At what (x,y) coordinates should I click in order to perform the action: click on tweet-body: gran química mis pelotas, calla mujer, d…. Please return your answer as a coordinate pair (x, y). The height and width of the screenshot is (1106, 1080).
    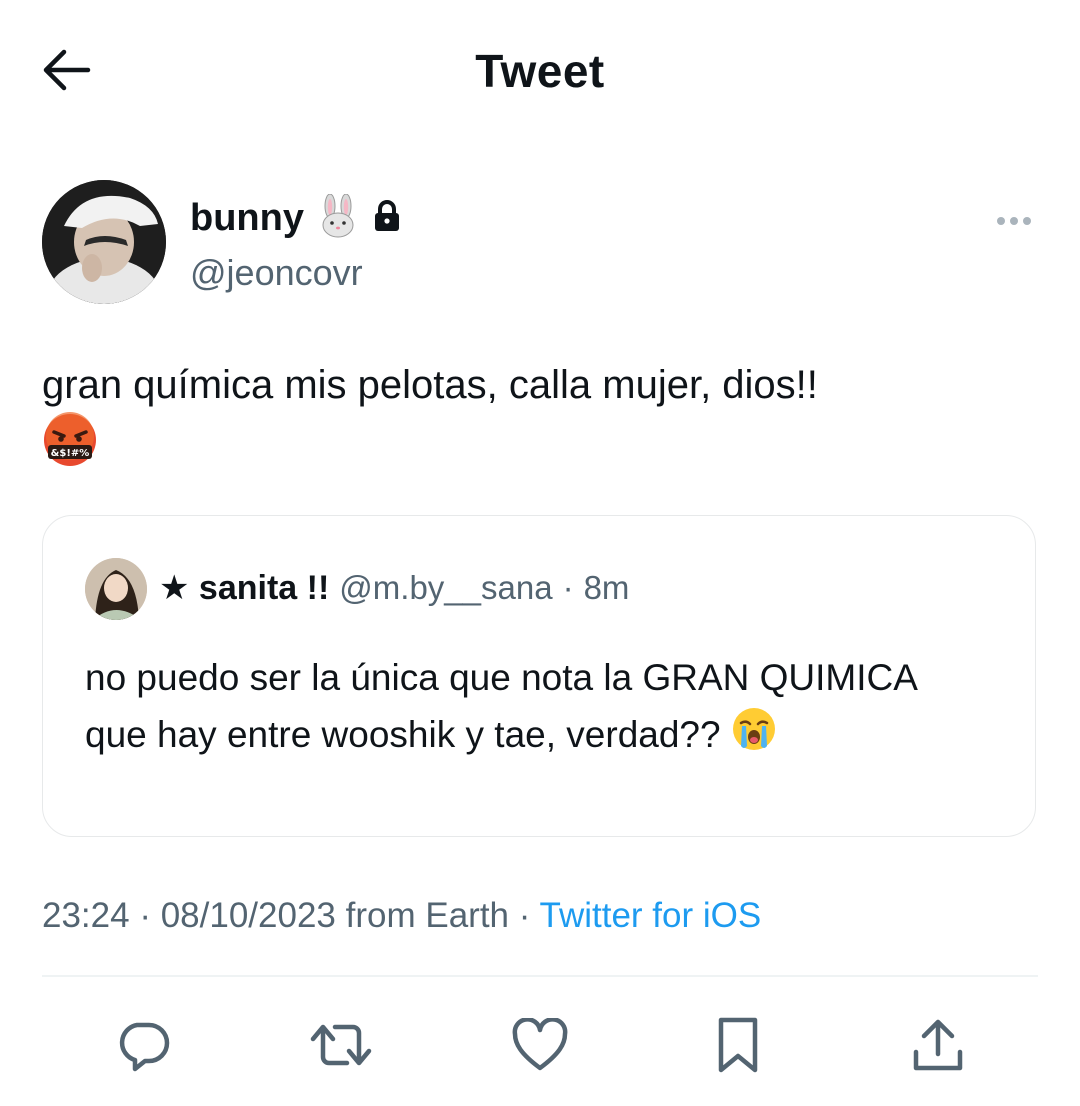
    Looking at the image, I should click on (537, 420).